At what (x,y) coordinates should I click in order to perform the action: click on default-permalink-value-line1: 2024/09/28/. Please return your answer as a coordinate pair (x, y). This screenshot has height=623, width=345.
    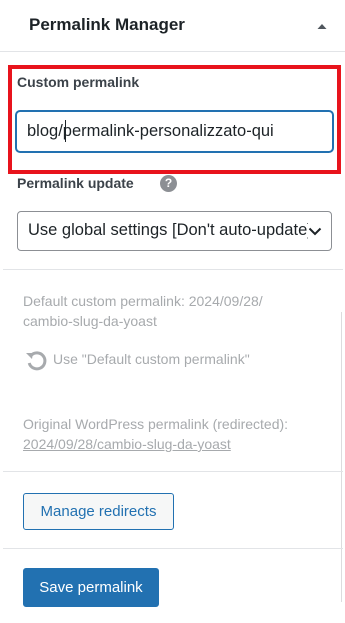
    Looking at the image, I should click on (225, 301).